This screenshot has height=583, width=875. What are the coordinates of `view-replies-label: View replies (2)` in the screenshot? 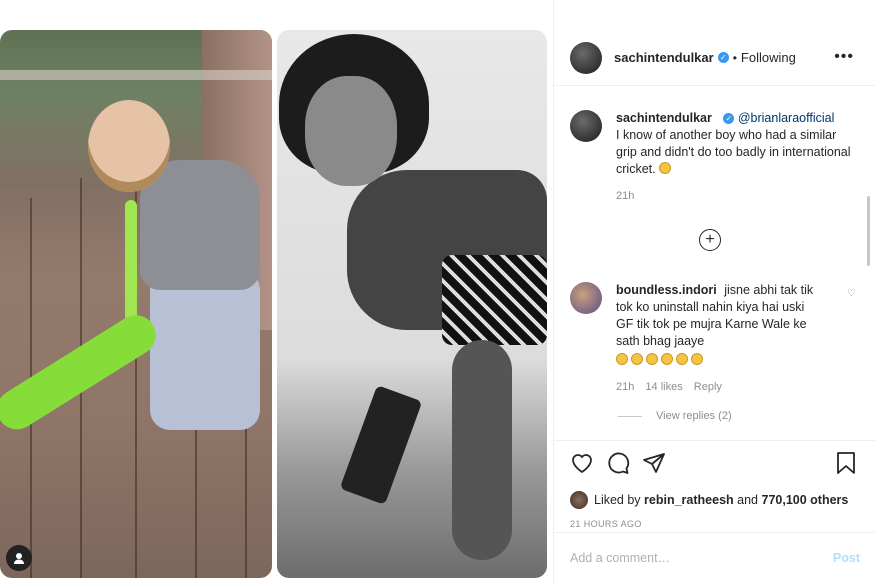 It's located at (694, 416).